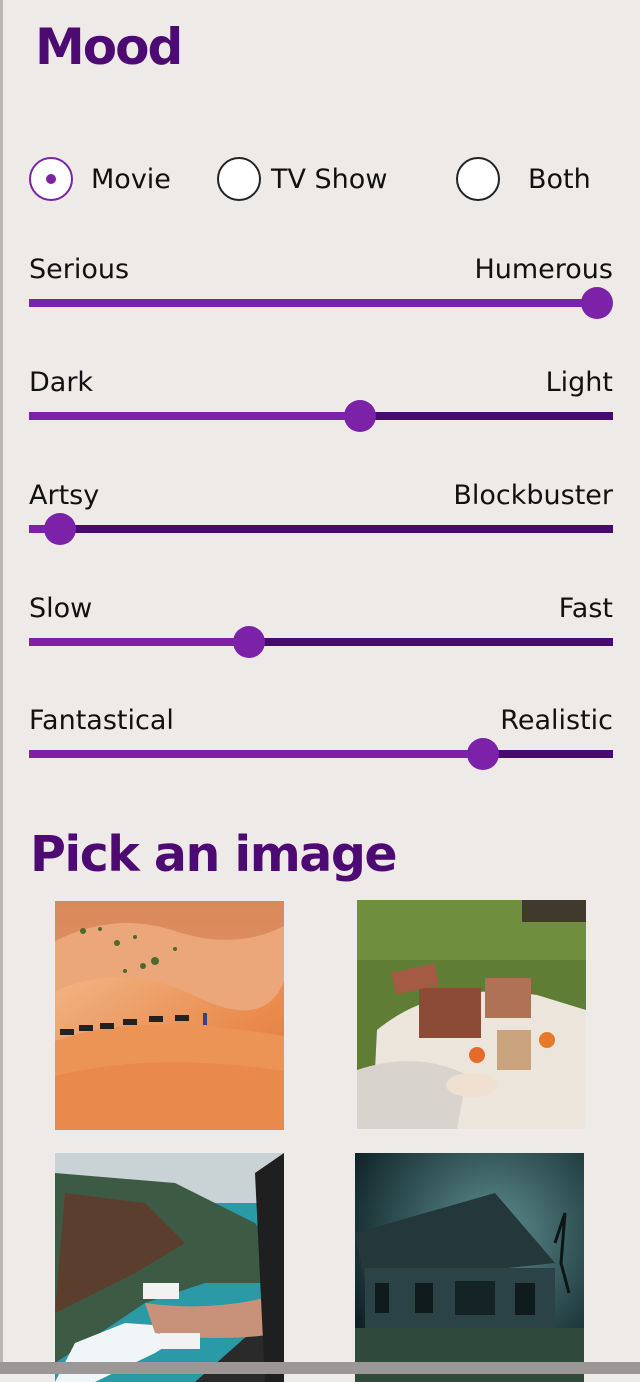  Describe the element at coordinates (61, 608) in the screenshot. I see `slider-left-label: Slow` at that location.